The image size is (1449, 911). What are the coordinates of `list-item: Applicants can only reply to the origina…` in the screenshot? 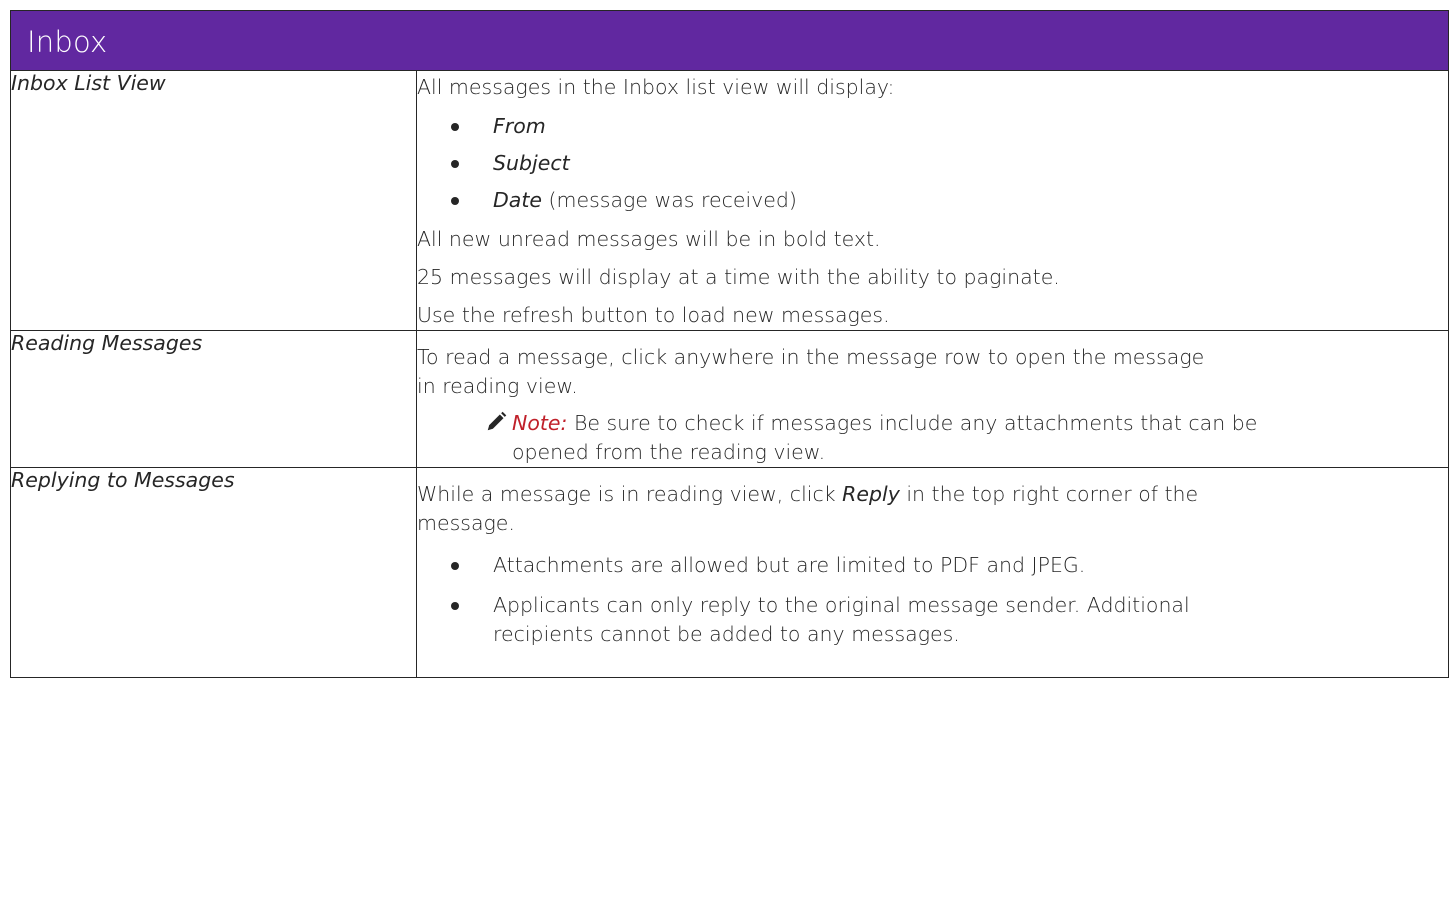 It's located at (932, 620).